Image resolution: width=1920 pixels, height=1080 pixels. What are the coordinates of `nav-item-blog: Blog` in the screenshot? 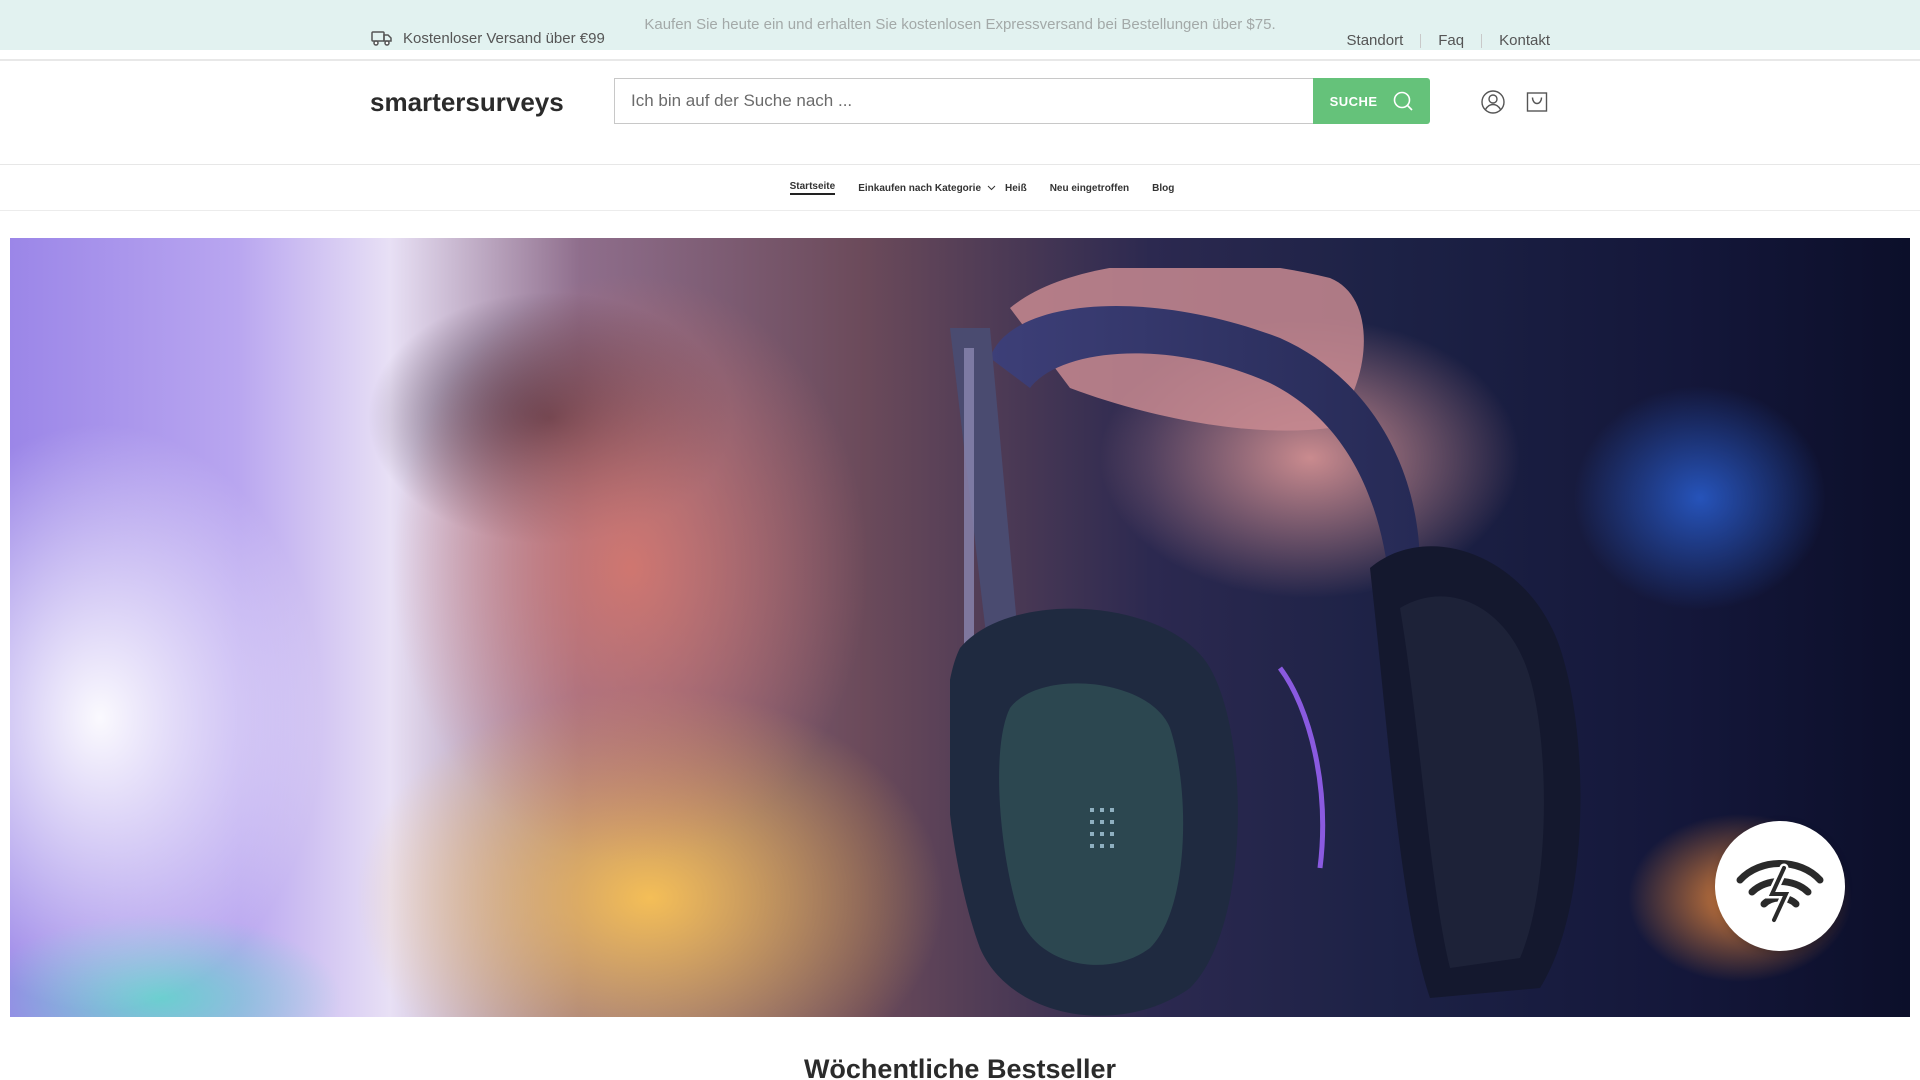 It's located at (1163, 188).